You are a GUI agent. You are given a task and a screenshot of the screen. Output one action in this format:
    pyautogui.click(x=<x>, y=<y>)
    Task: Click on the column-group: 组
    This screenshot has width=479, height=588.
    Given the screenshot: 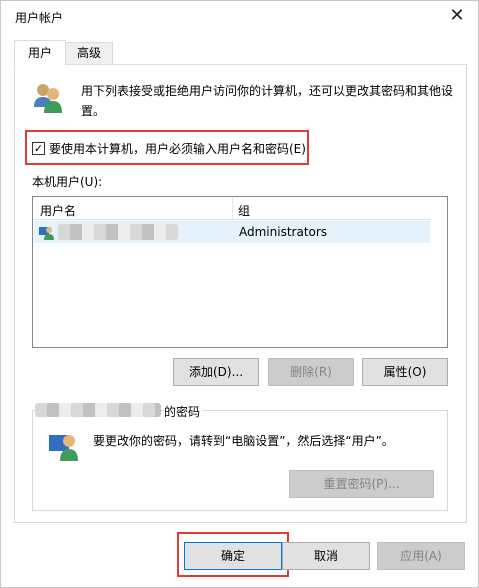 What is the action you would take?
    pyautogui.click(x=244, y=210)
    